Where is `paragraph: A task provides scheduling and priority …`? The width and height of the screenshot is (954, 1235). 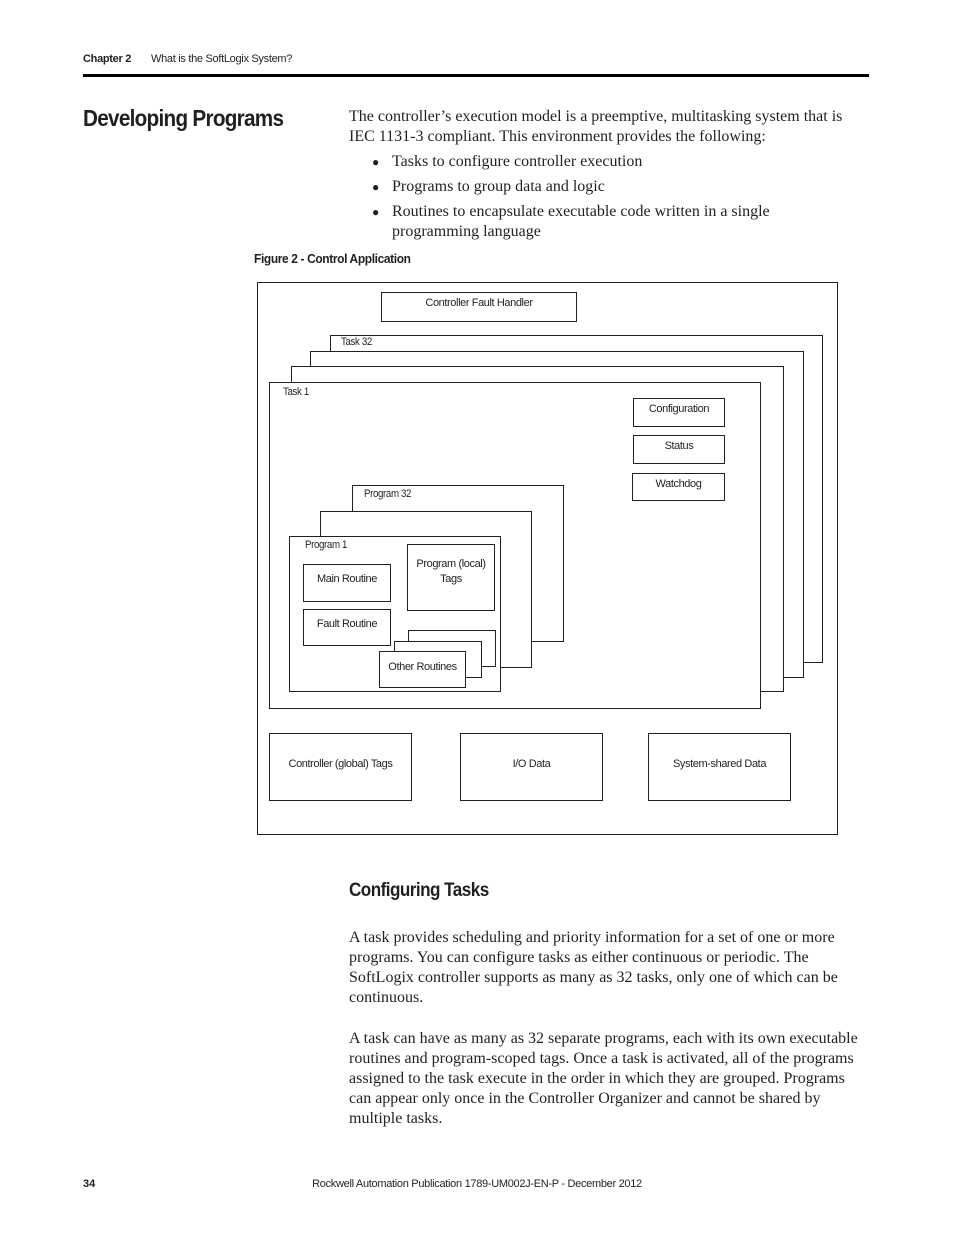
paragraph: A task provides scheduling and priority … is located at coordinates (593, 967).